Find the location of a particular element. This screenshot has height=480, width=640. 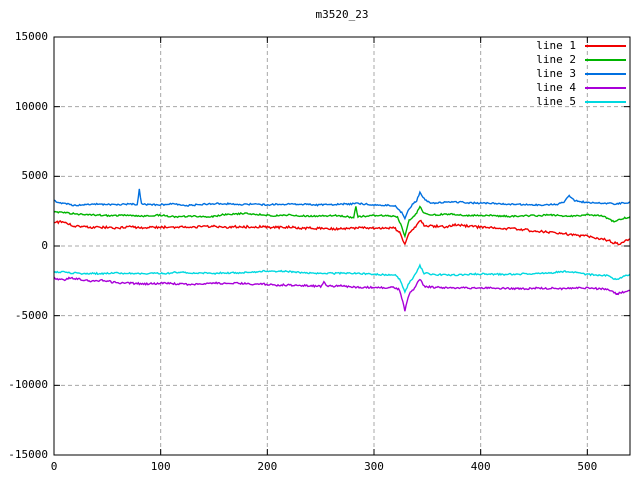

legend-label: line 5 is located at coordinates (556, 101).